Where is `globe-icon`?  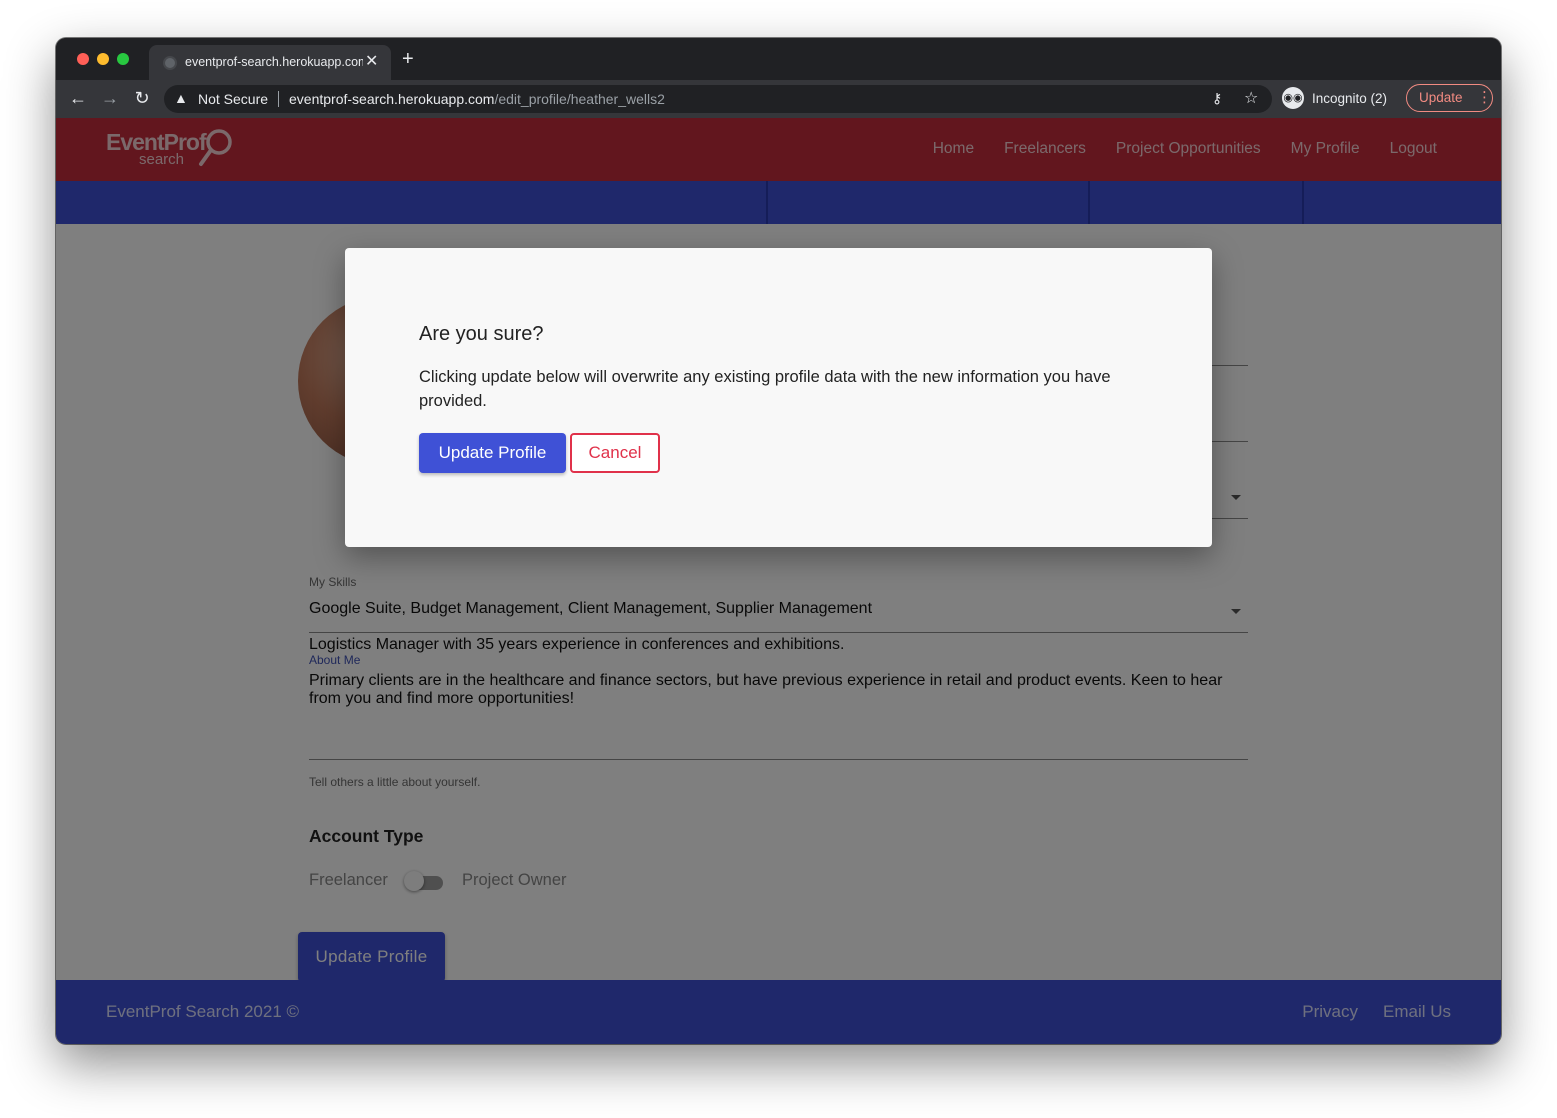
globe-icon is located at coordinates (170, 63).